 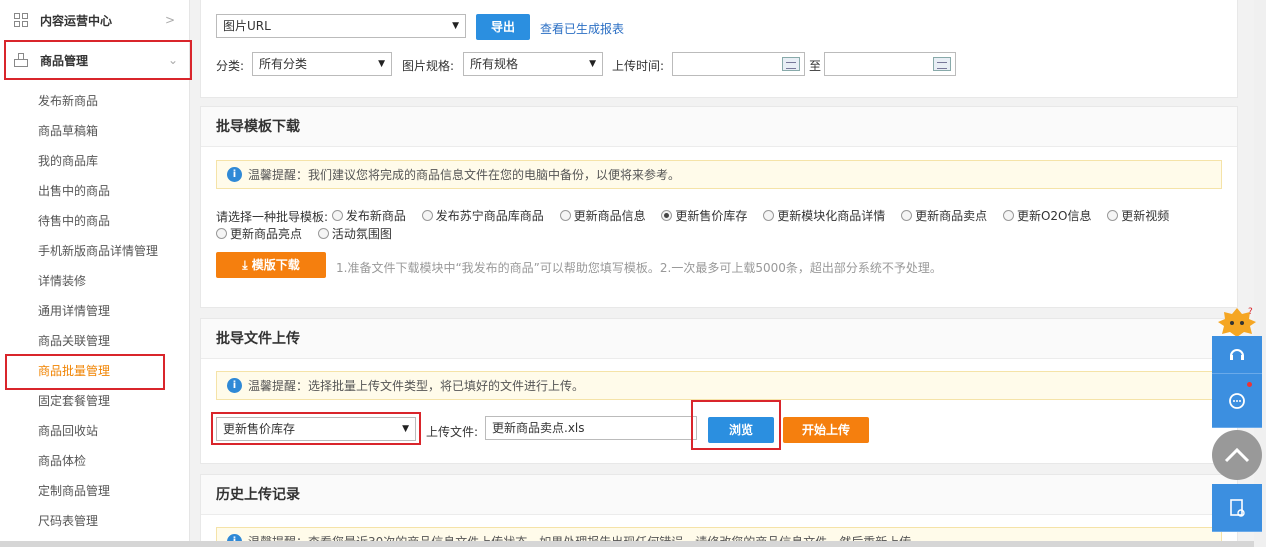 What do you see at coordinates (94, 311) in the screenshot?
I see `sidebar-item: 通用详情管理` at bounding box center [94, 311].